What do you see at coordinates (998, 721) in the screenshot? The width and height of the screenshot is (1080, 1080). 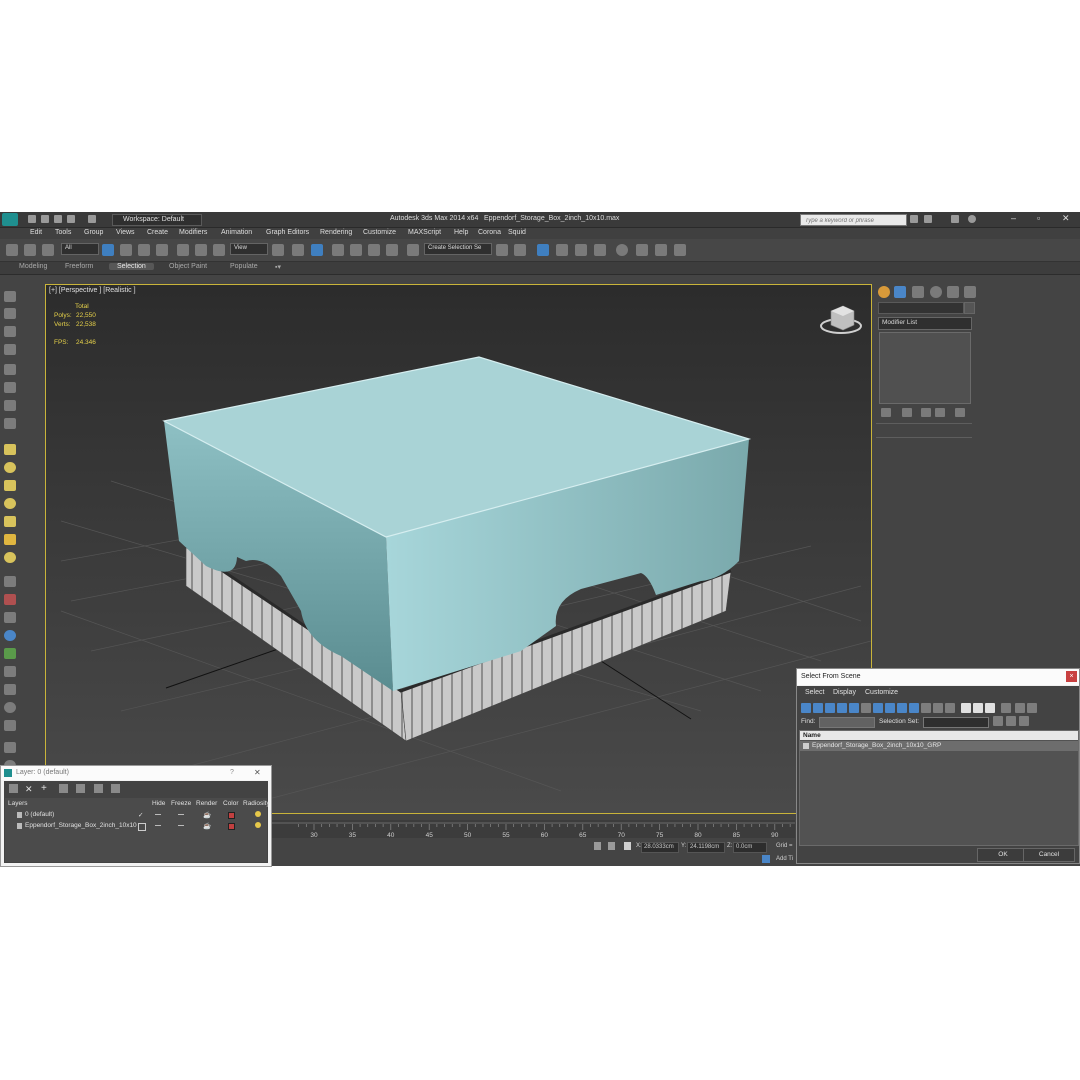 I see `select-set-icon` at bounding box center [998, 721].